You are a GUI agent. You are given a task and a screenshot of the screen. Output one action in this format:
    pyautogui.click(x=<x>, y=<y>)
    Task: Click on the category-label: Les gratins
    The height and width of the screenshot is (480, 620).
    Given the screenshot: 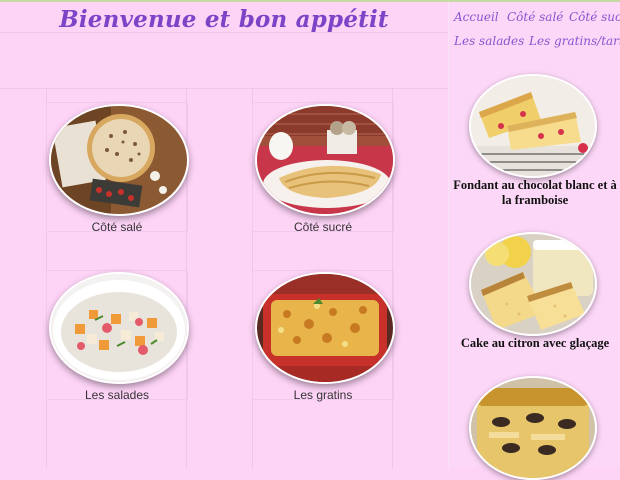 What is the action you would take?
    pyautogui.click(x=323, y=395)
    